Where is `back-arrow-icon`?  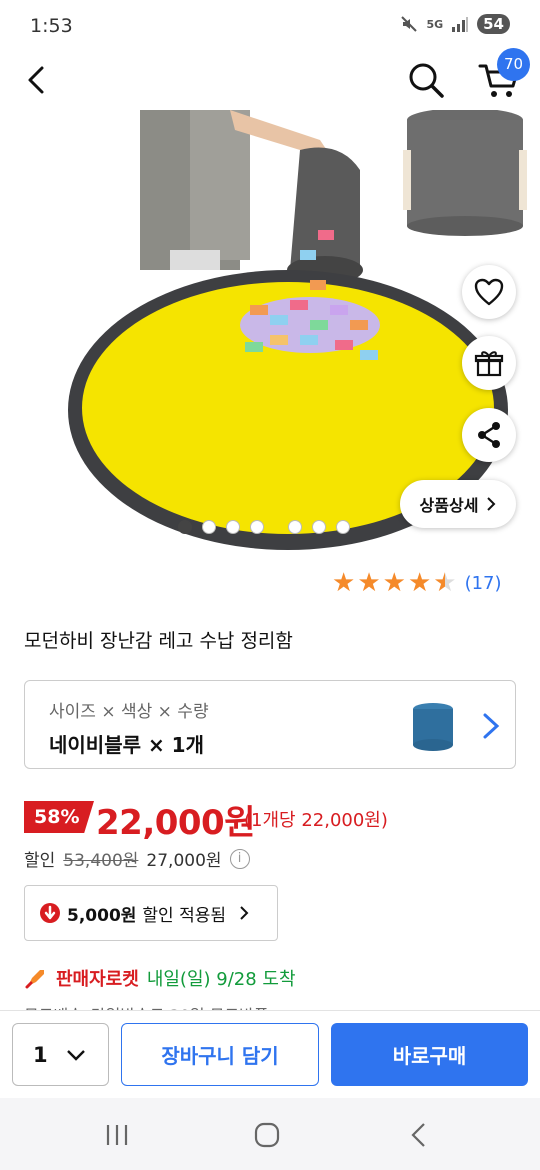 back-arrow-icon is located at coordinates (38, 80).